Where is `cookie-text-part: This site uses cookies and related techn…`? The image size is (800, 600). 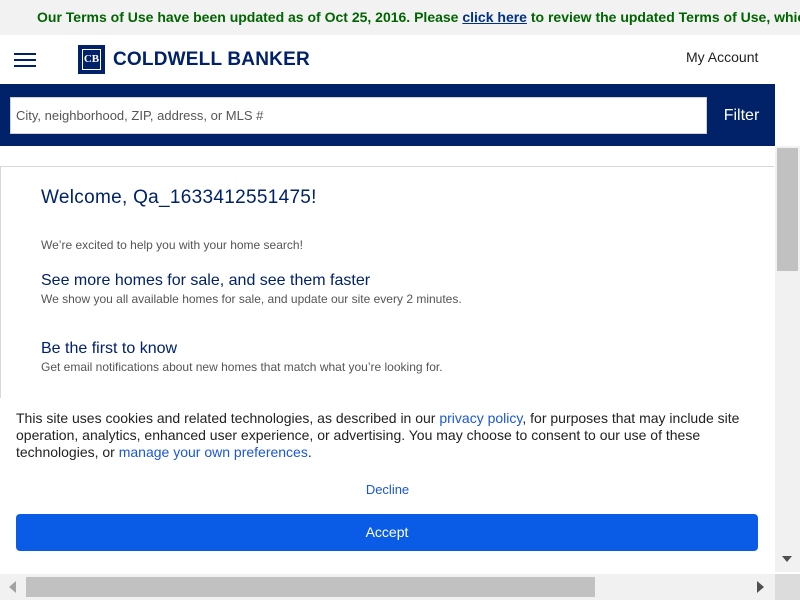 cookie-text-part: This site uses cookies and related techn… is located at coordinates (228, 418).